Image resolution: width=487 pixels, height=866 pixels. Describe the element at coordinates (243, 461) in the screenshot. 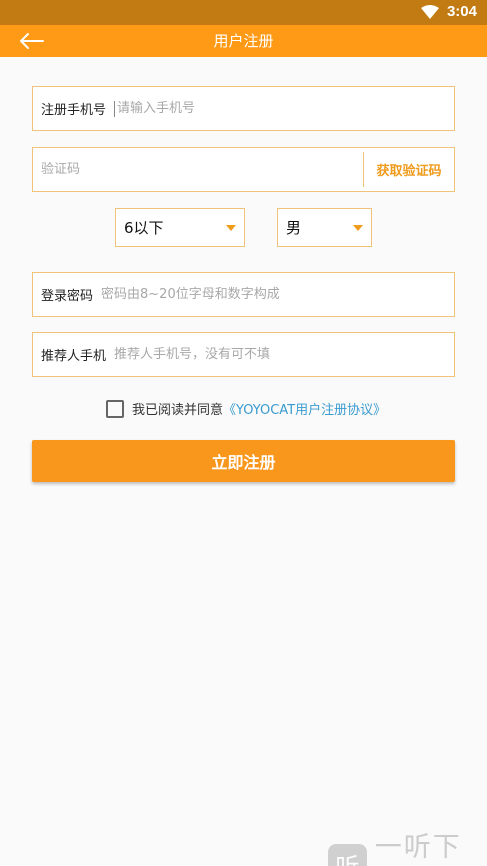

I see `register-button: 立即注册` at that location.